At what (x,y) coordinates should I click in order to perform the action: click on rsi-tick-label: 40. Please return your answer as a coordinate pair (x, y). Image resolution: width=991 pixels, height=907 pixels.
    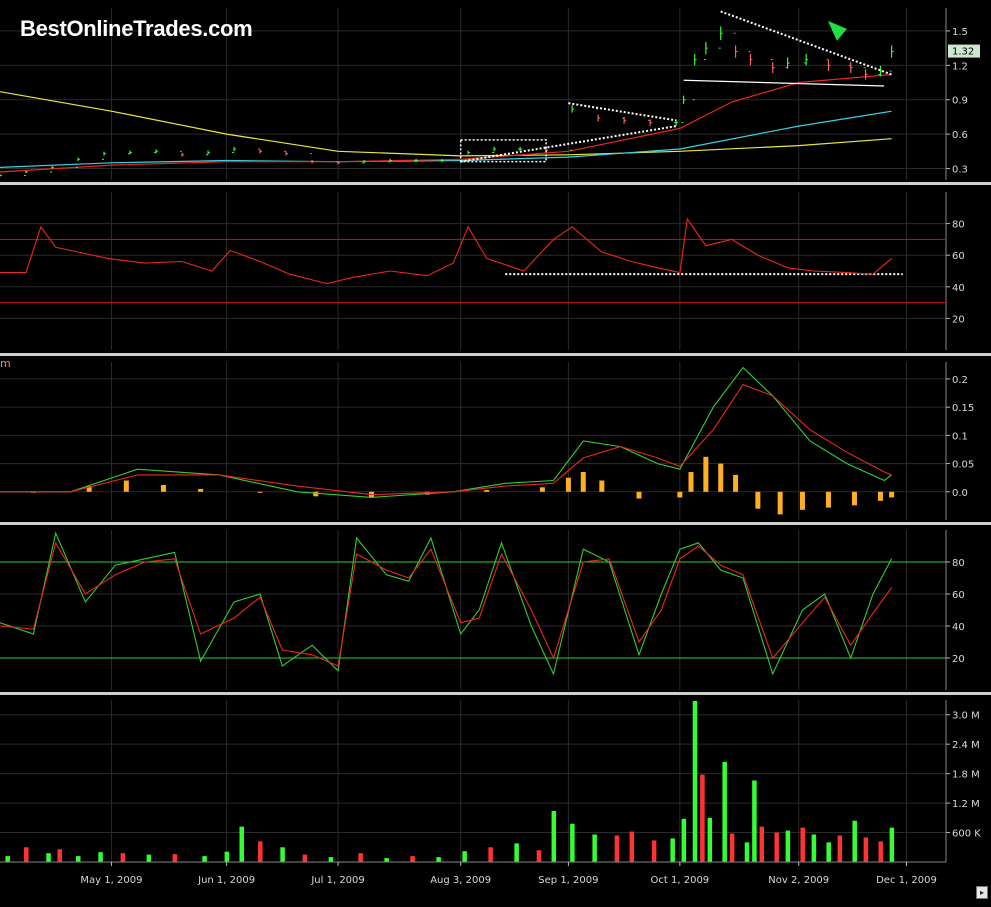
    Looking at the image, I should click on (958, 288).